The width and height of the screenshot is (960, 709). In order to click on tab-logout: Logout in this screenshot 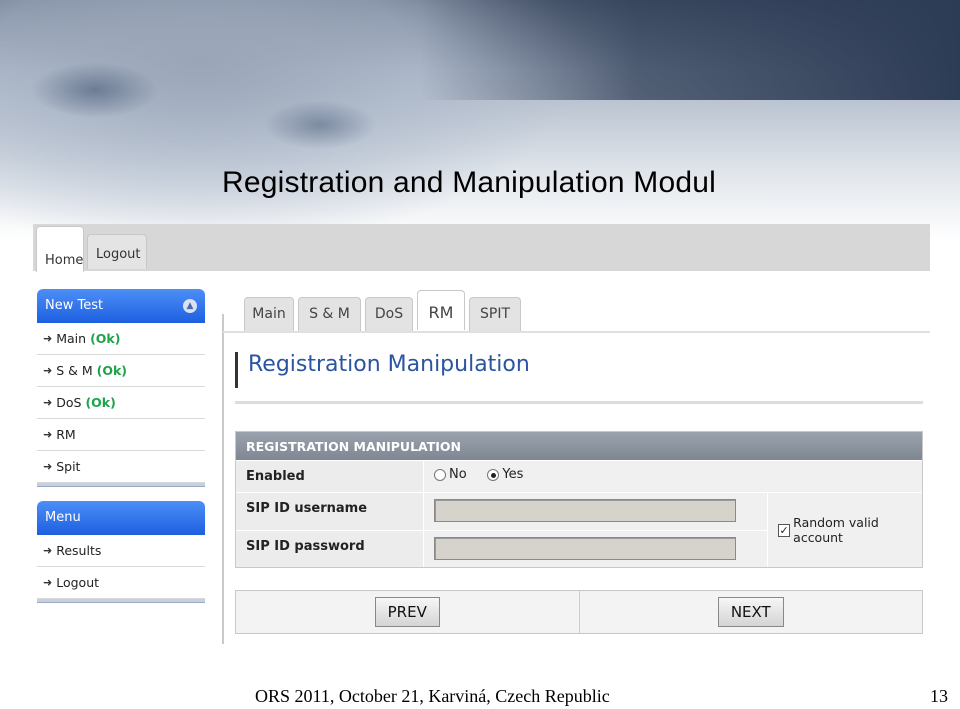, I will do `click(117, 251)`.